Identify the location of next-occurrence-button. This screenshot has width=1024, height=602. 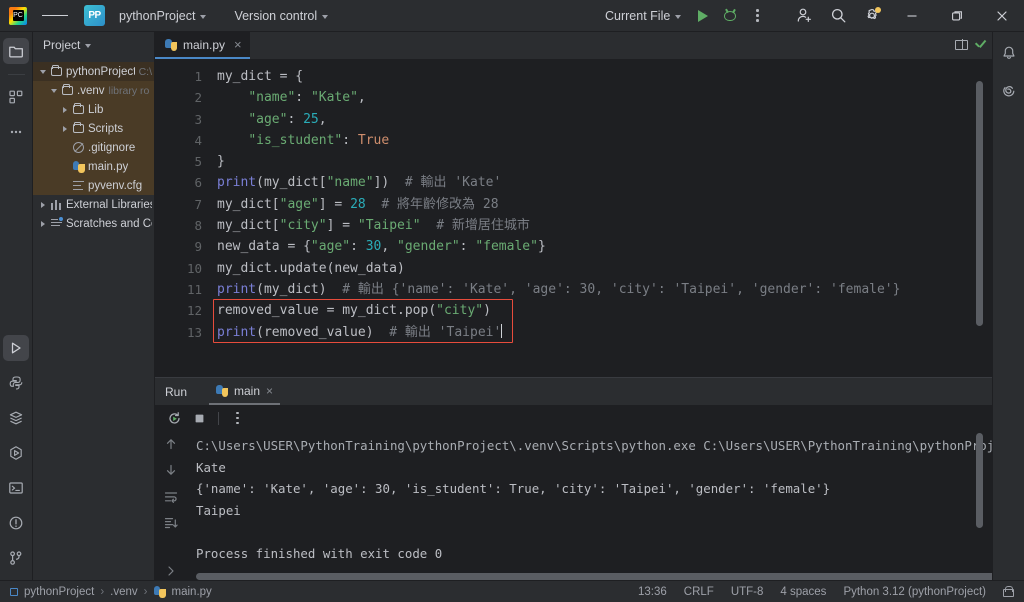
(170, 470).